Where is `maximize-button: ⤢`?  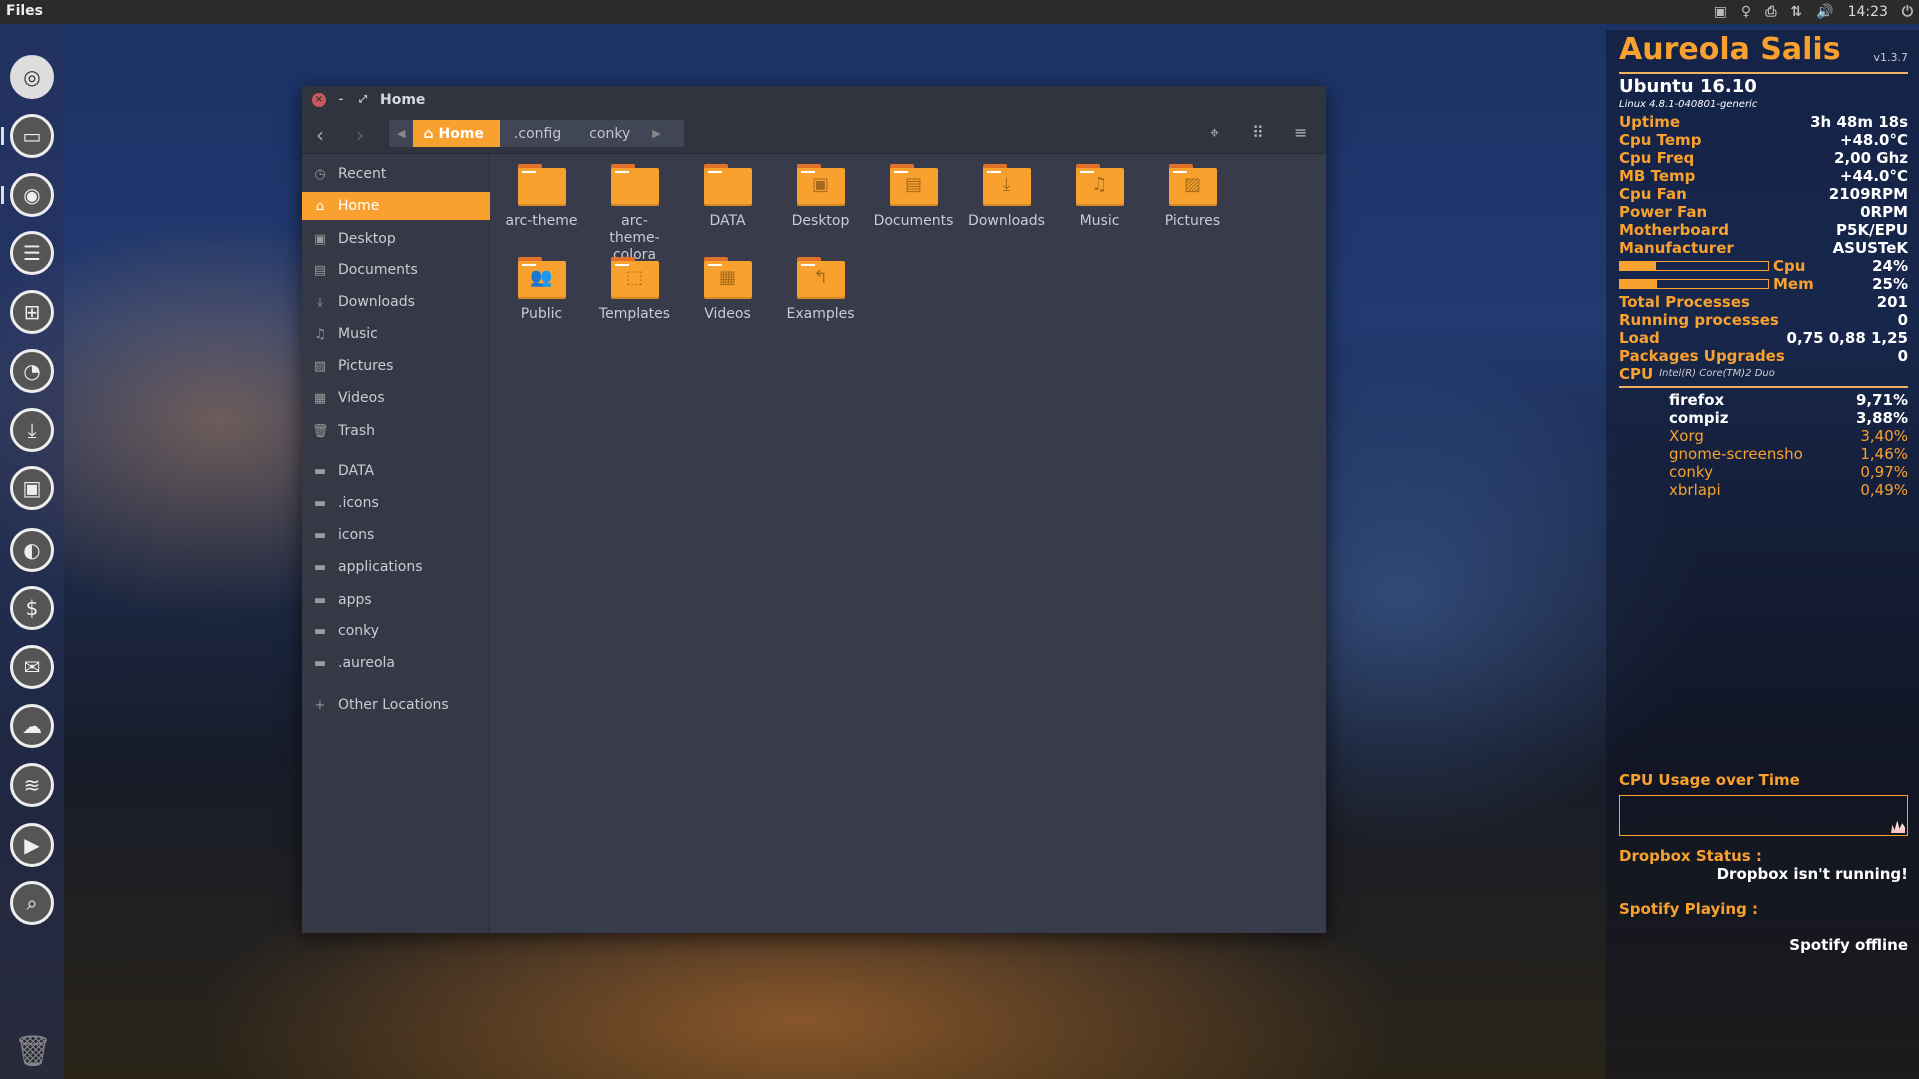
maximize-button: ⤢ is located at coordinates (363, 100).